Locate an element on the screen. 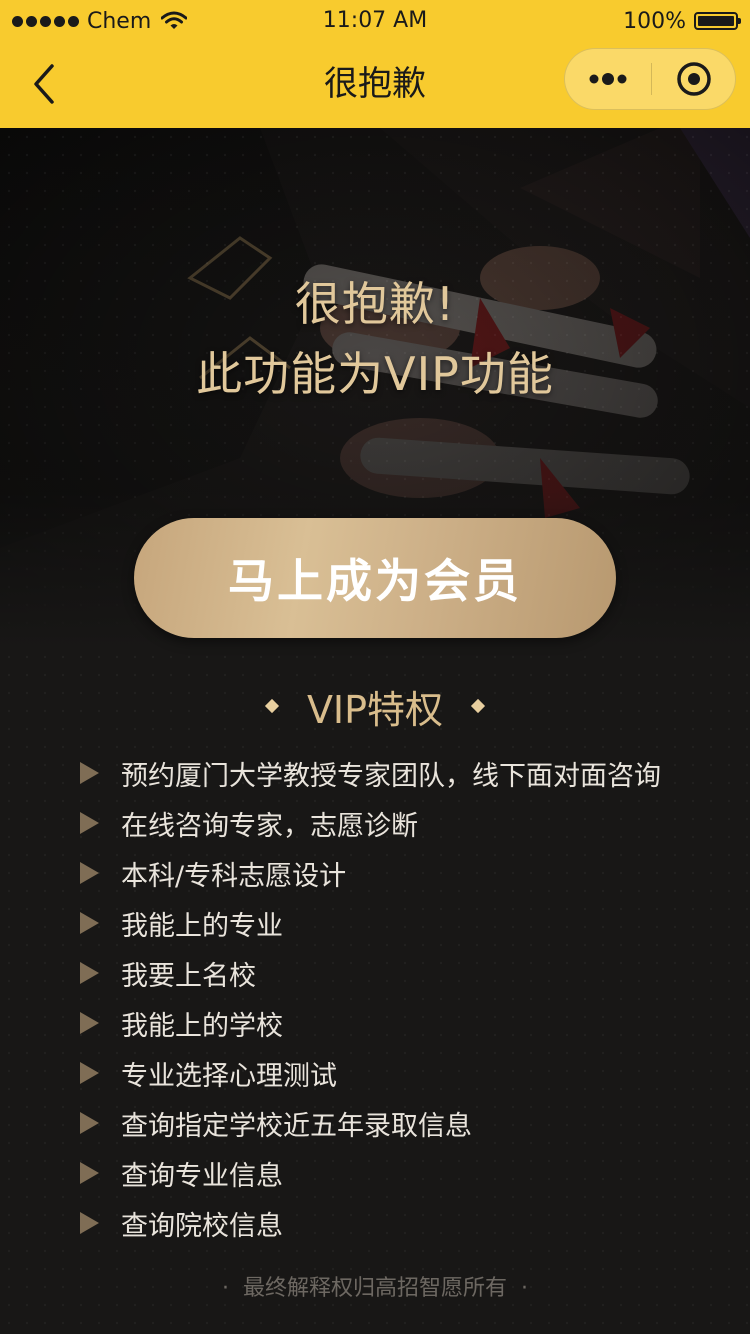 This screenshot has height=1334, width=750. battery-percent: 100% is located at coordinates (654, 21).